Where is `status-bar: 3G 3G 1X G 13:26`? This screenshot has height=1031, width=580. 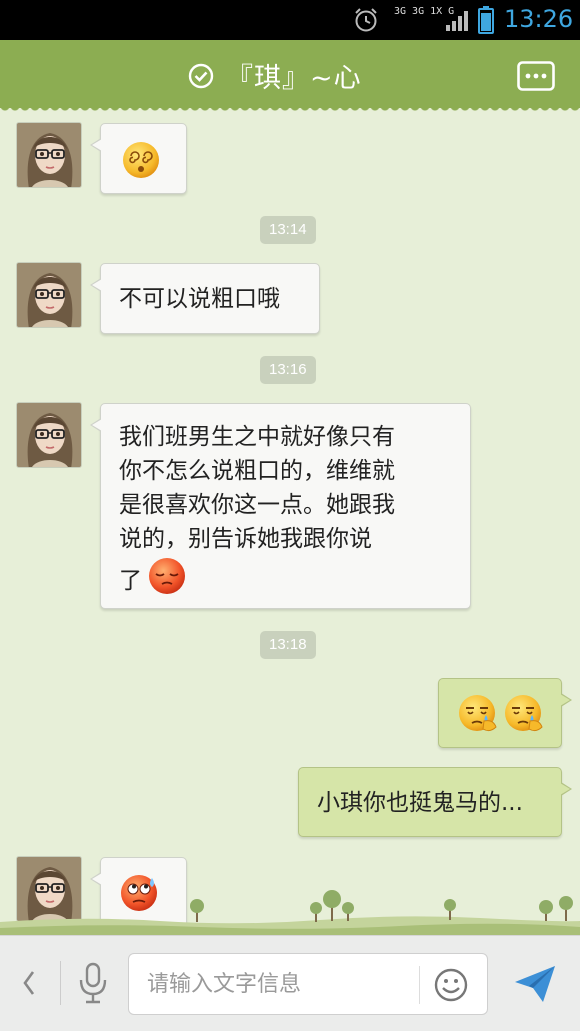 status-bar: 3G 3G 1X G 13:26 is located at coordinates (290, 20).